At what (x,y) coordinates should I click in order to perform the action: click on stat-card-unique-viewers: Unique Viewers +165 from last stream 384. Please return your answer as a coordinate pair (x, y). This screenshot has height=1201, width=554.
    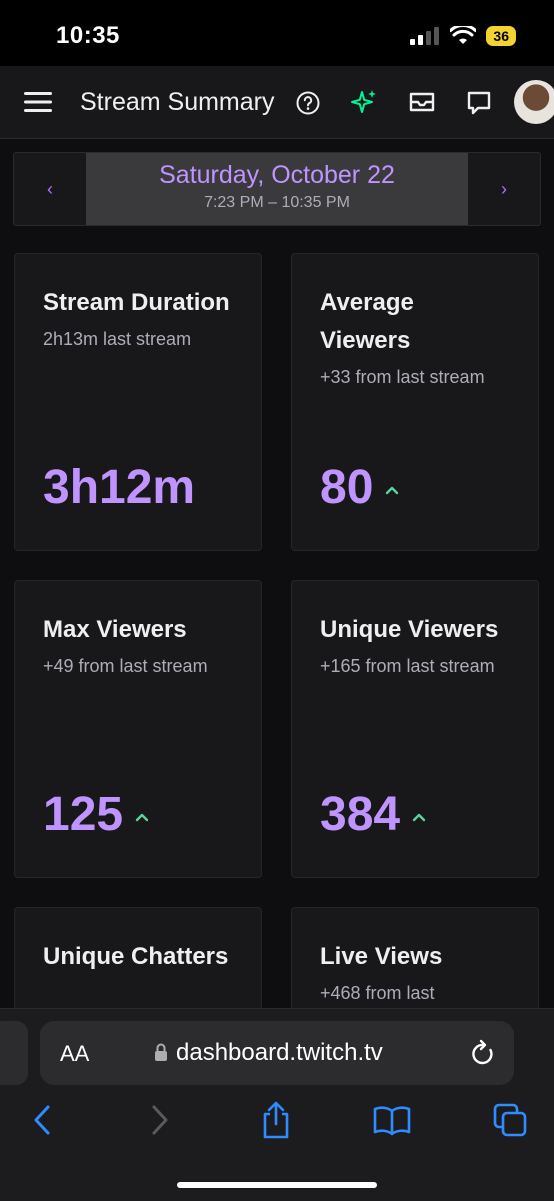
    Looking at the image, I should click on (415, 729).